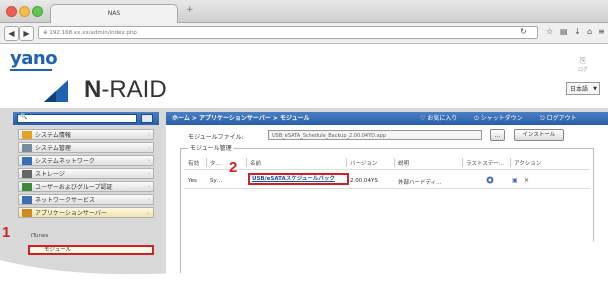 This screenshot has width=608, height=306. I want to click on logout-top-link: ⎋ ログアウト, so click(558, 118).